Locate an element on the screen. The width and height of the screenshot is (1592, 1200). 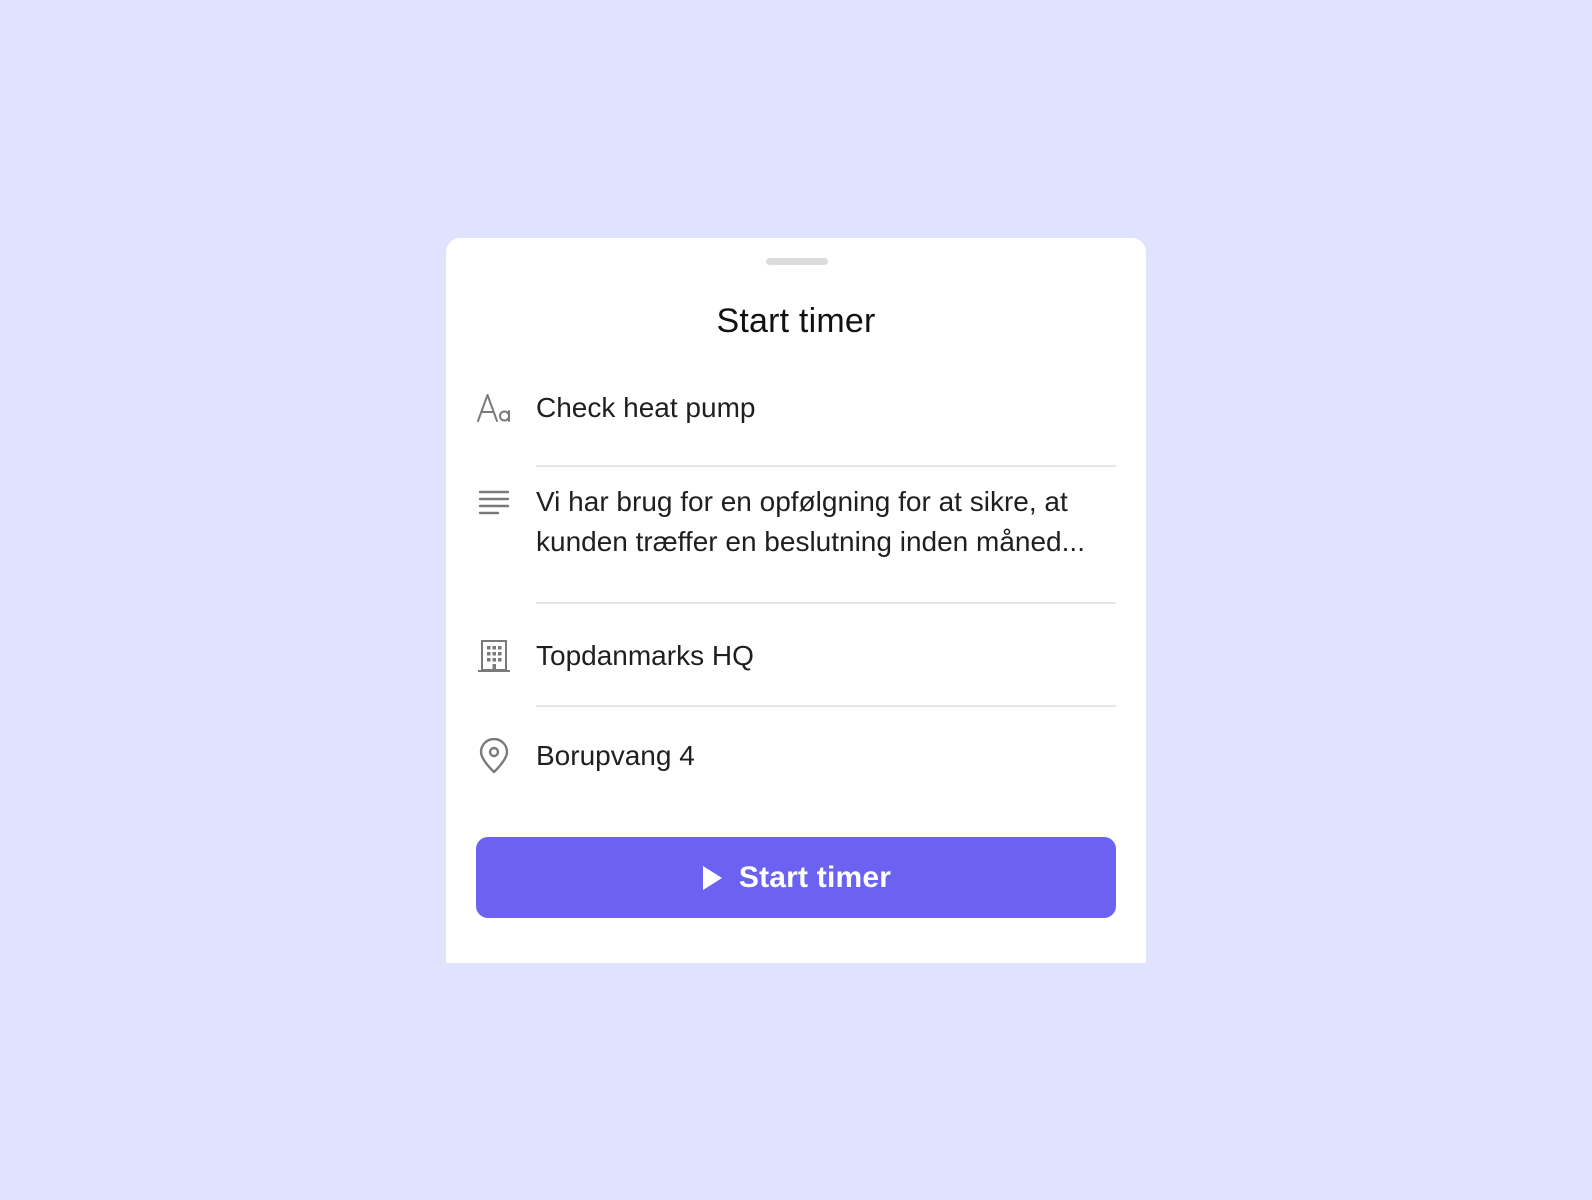
building-icon is located at coordinates (494, 656).